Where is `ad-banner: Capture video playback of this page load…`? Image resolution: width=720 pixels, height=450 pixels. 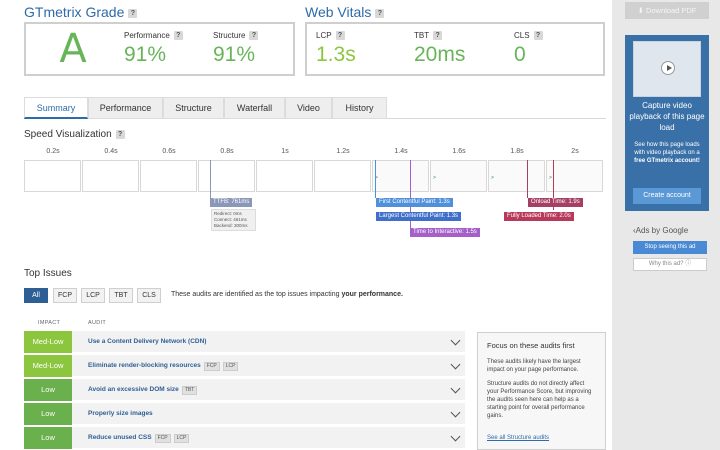
ad-banner: Capture video playback of this page load… is located at coordinates (667, 123).